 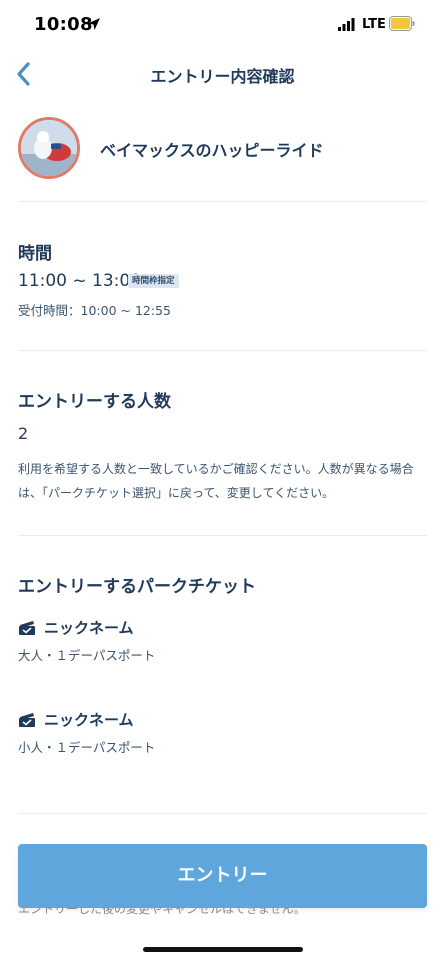 I want to click on nav-header: エントリー内容確認, so click(x=222, y=74).